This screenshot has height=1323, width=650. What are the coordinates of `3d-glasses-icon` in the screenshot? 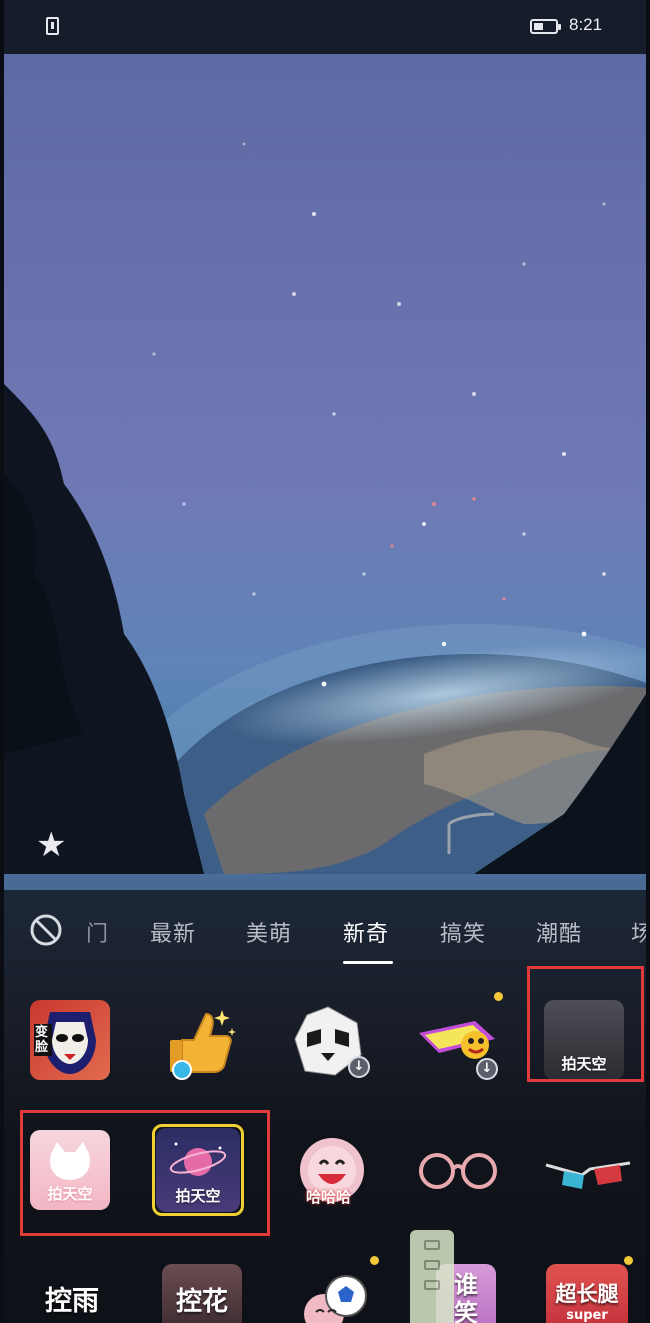 It's located at (588, 1175).